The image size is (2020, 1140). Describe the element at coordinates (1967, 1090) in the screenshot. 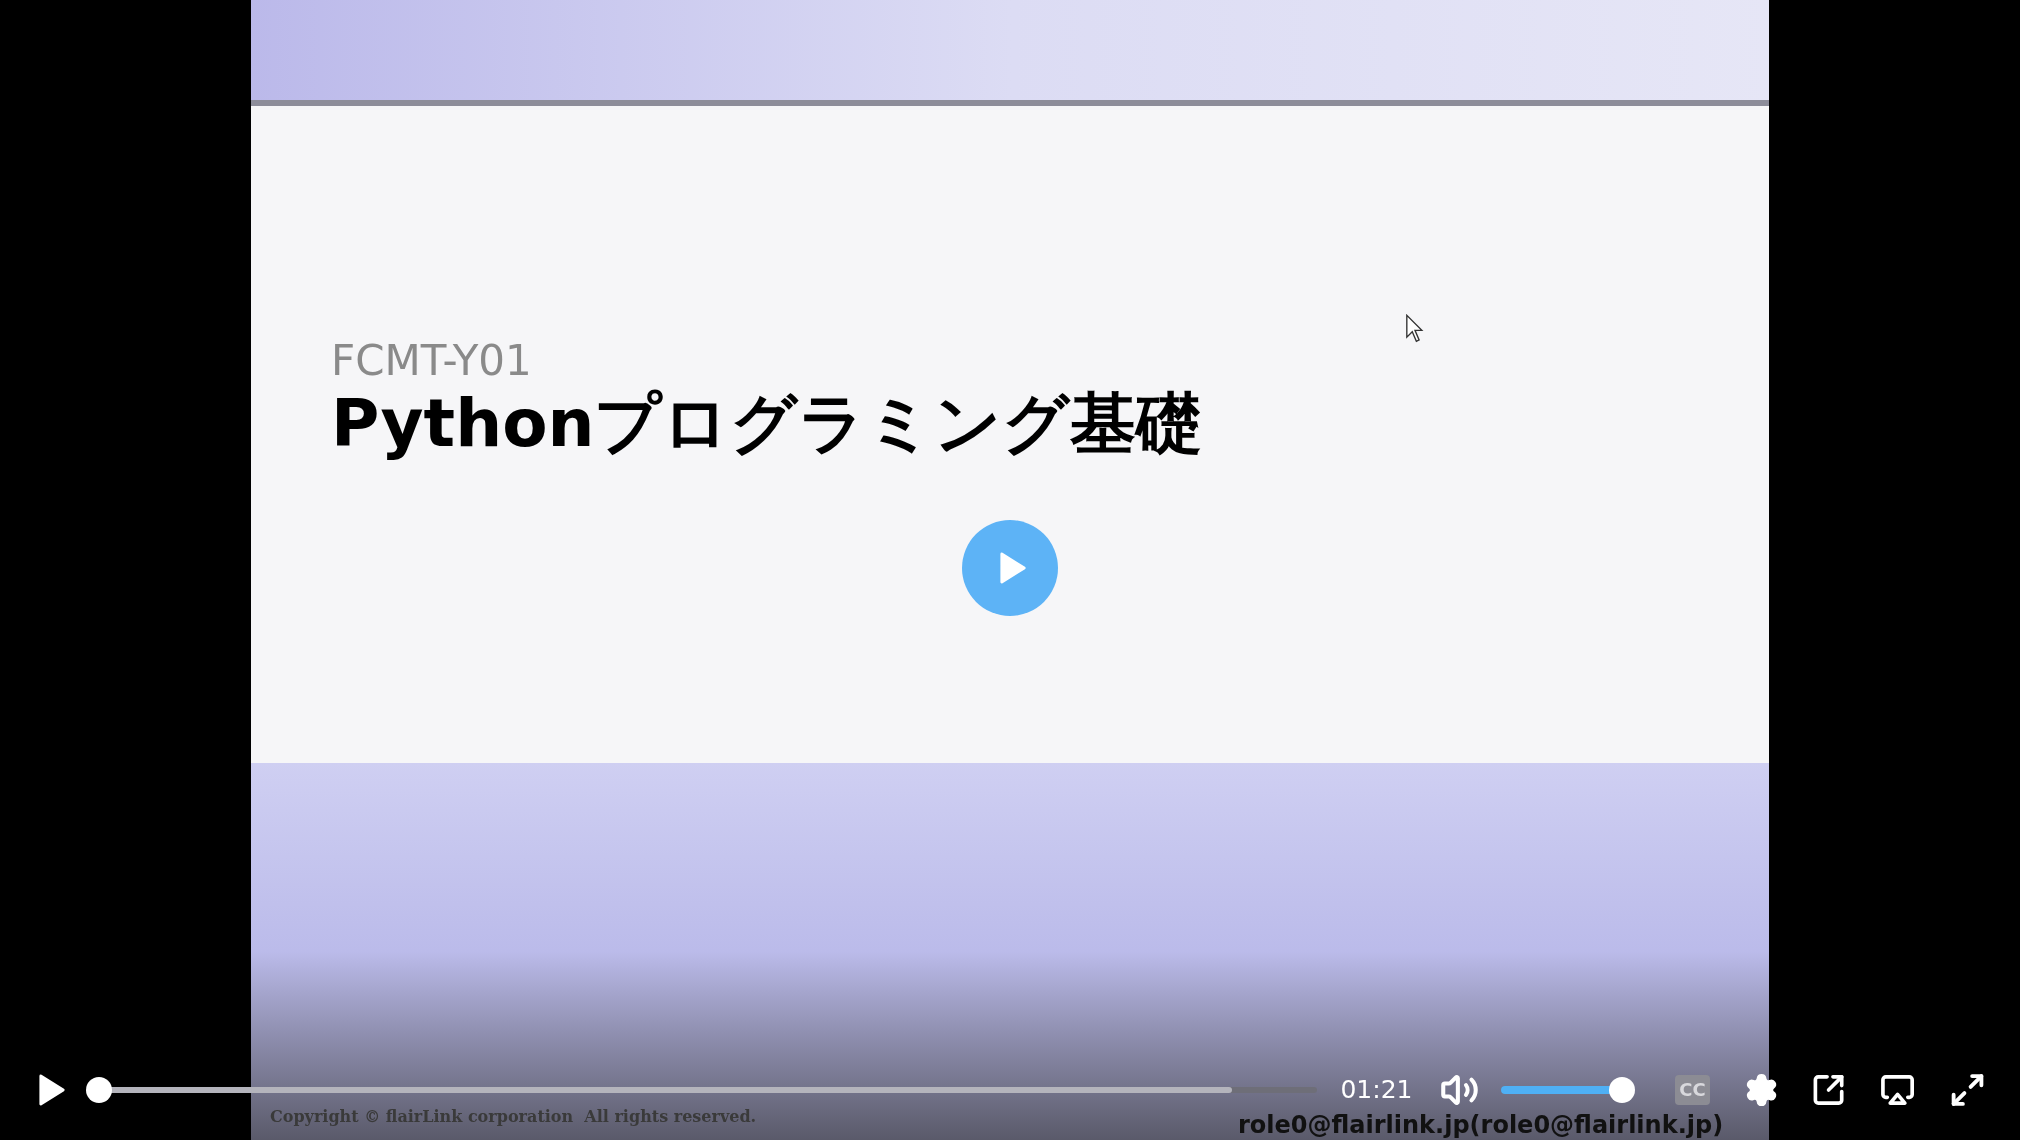

I see `fullscreen-icon` at that location.